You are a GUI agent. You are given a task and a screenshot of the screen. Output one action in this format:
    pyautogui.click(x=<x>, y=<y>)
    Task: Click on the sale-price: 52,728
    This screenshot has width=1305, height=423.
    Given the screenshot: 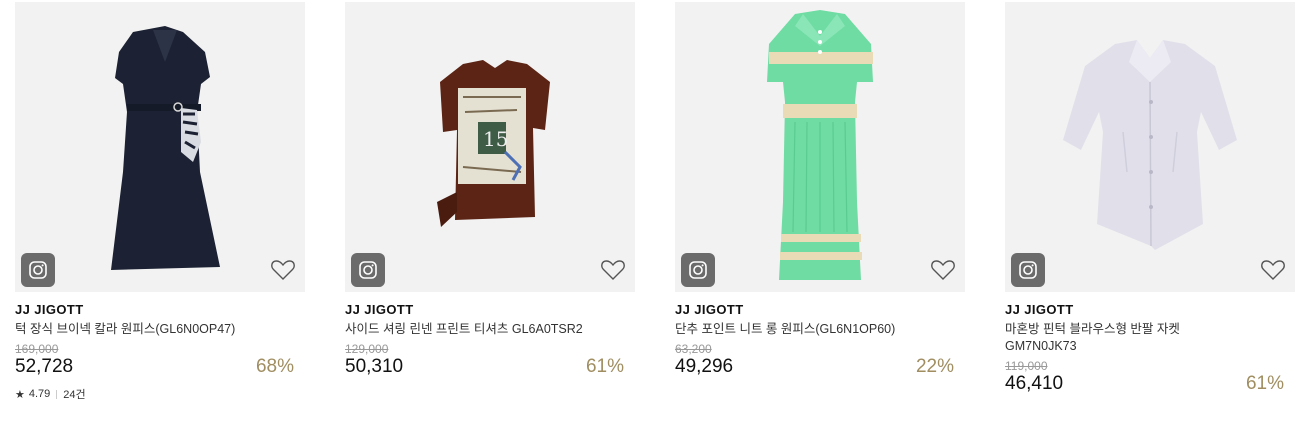 What is the action you would take?
    pyautogui.click(x=44, y=366)
    